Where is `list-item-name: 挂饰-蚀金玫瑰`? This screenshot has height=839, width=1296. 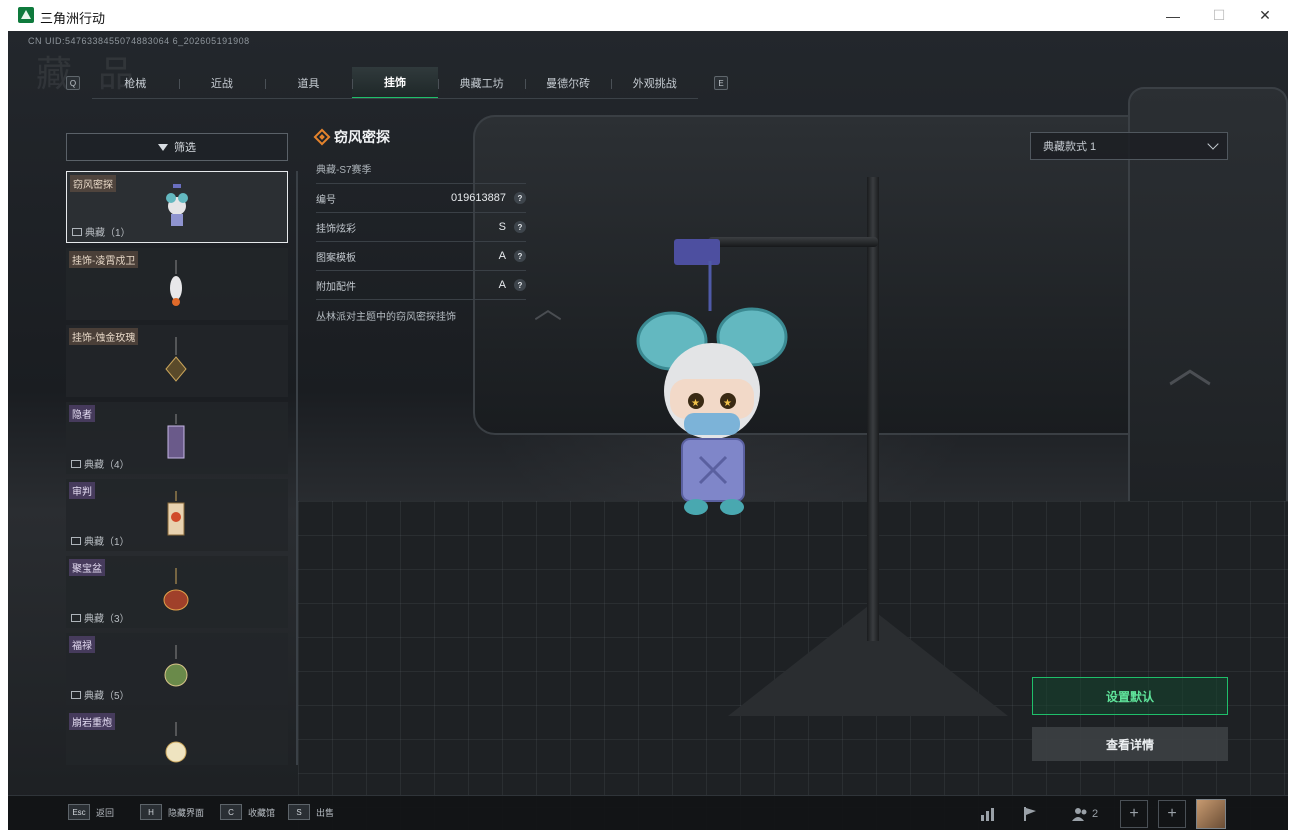 list-item-name: 挂饰-蚀金玫瑰 is located at coordinates (104, 336).